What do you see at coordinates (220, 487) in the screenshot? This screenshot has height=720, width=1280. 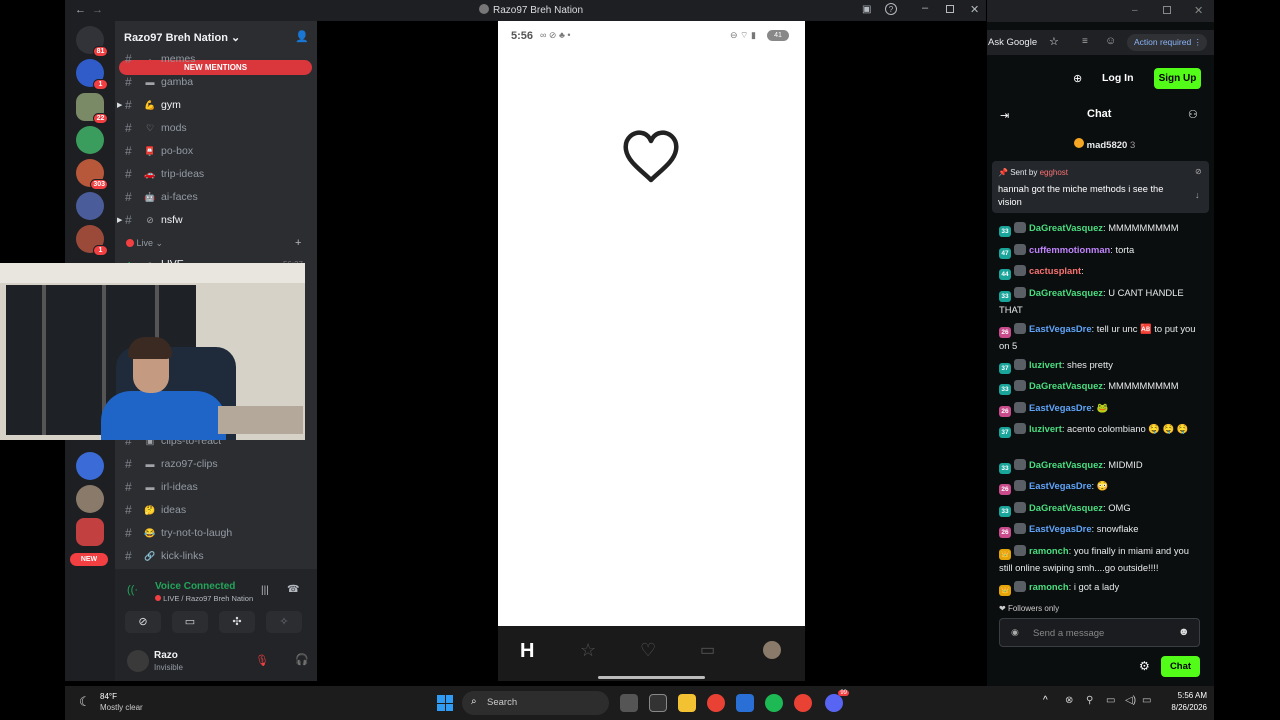 I see `channel-irl-ideas: # ▬ irl-ideas` at bounding box center [220, 487].